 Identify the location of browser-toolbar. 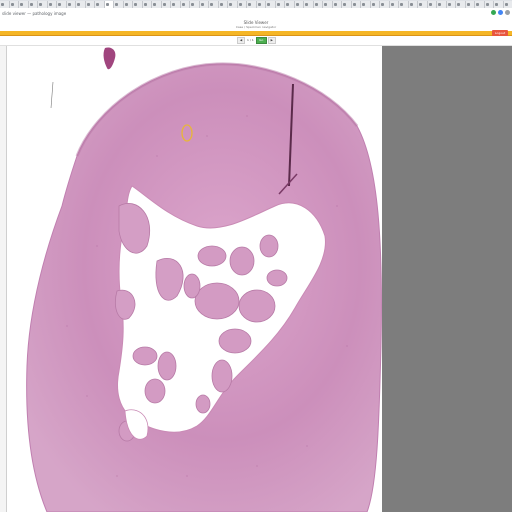
(500, 13).